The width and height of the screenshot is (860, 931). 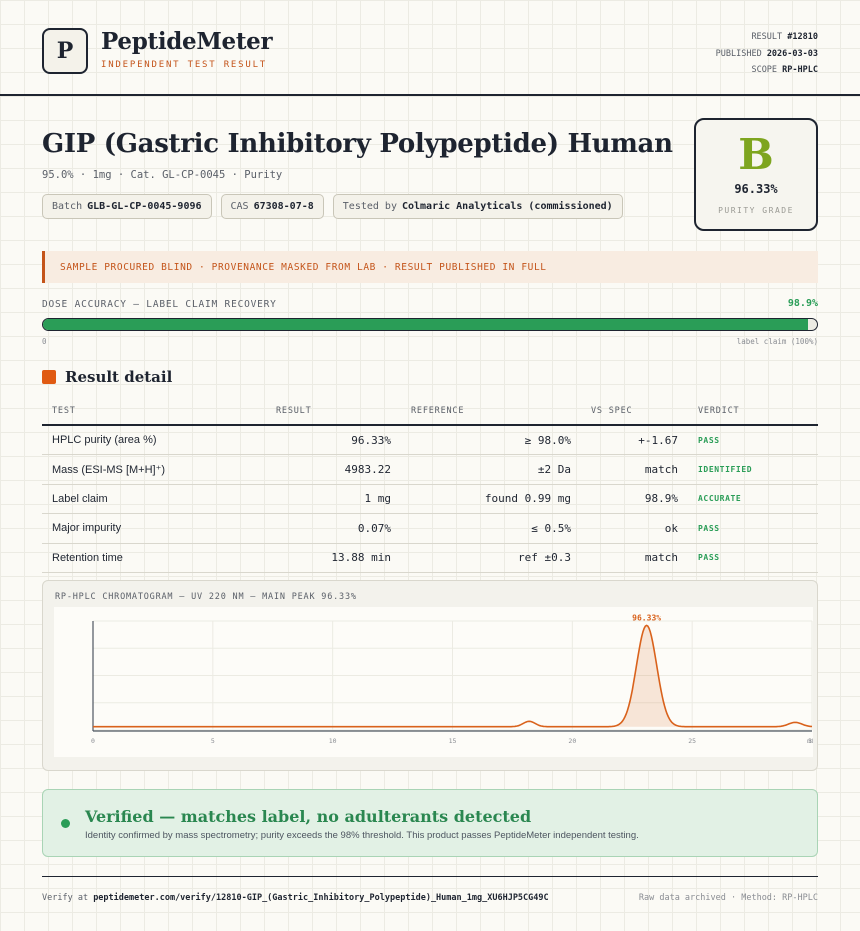 I want to click on brand-tagline: INDEPENDENT TEST RESULT, so click(x=184, y=65).